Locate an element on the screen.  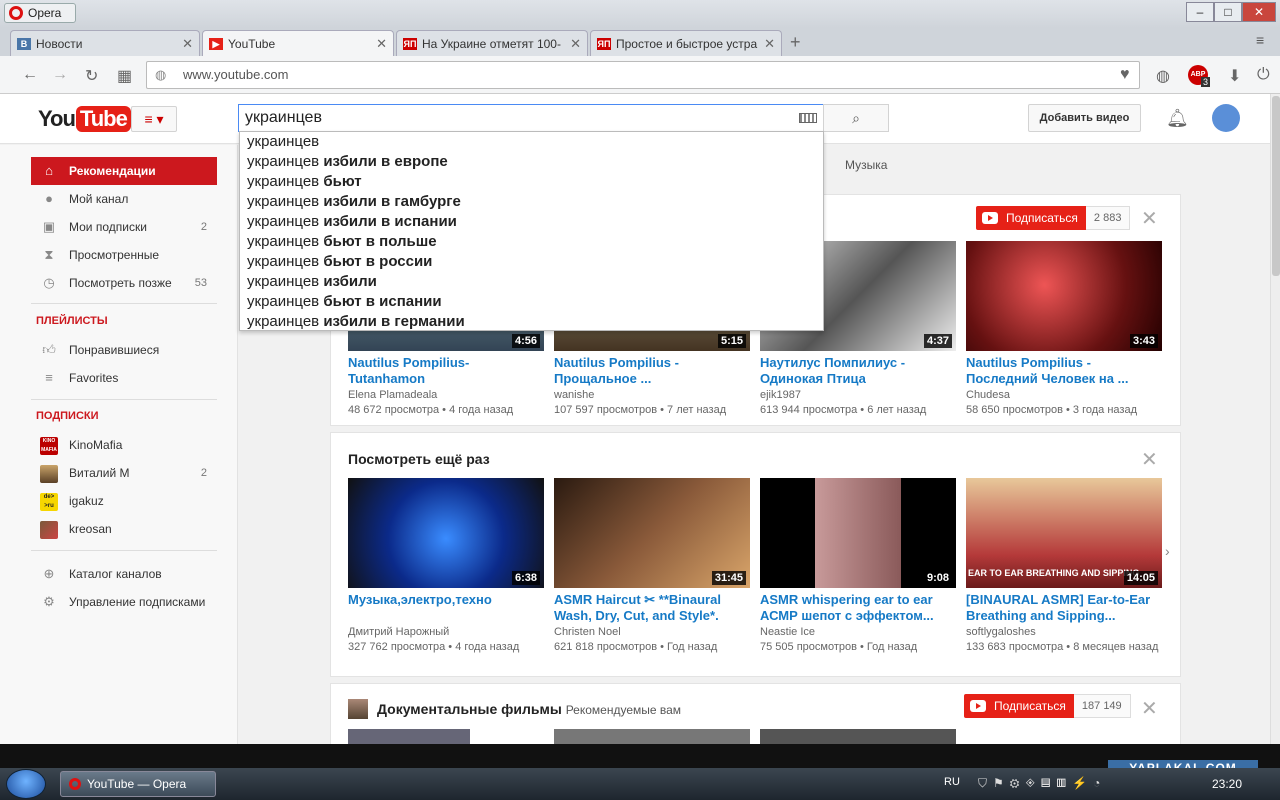
keyboard-icon is located at coordinates (808, 118).